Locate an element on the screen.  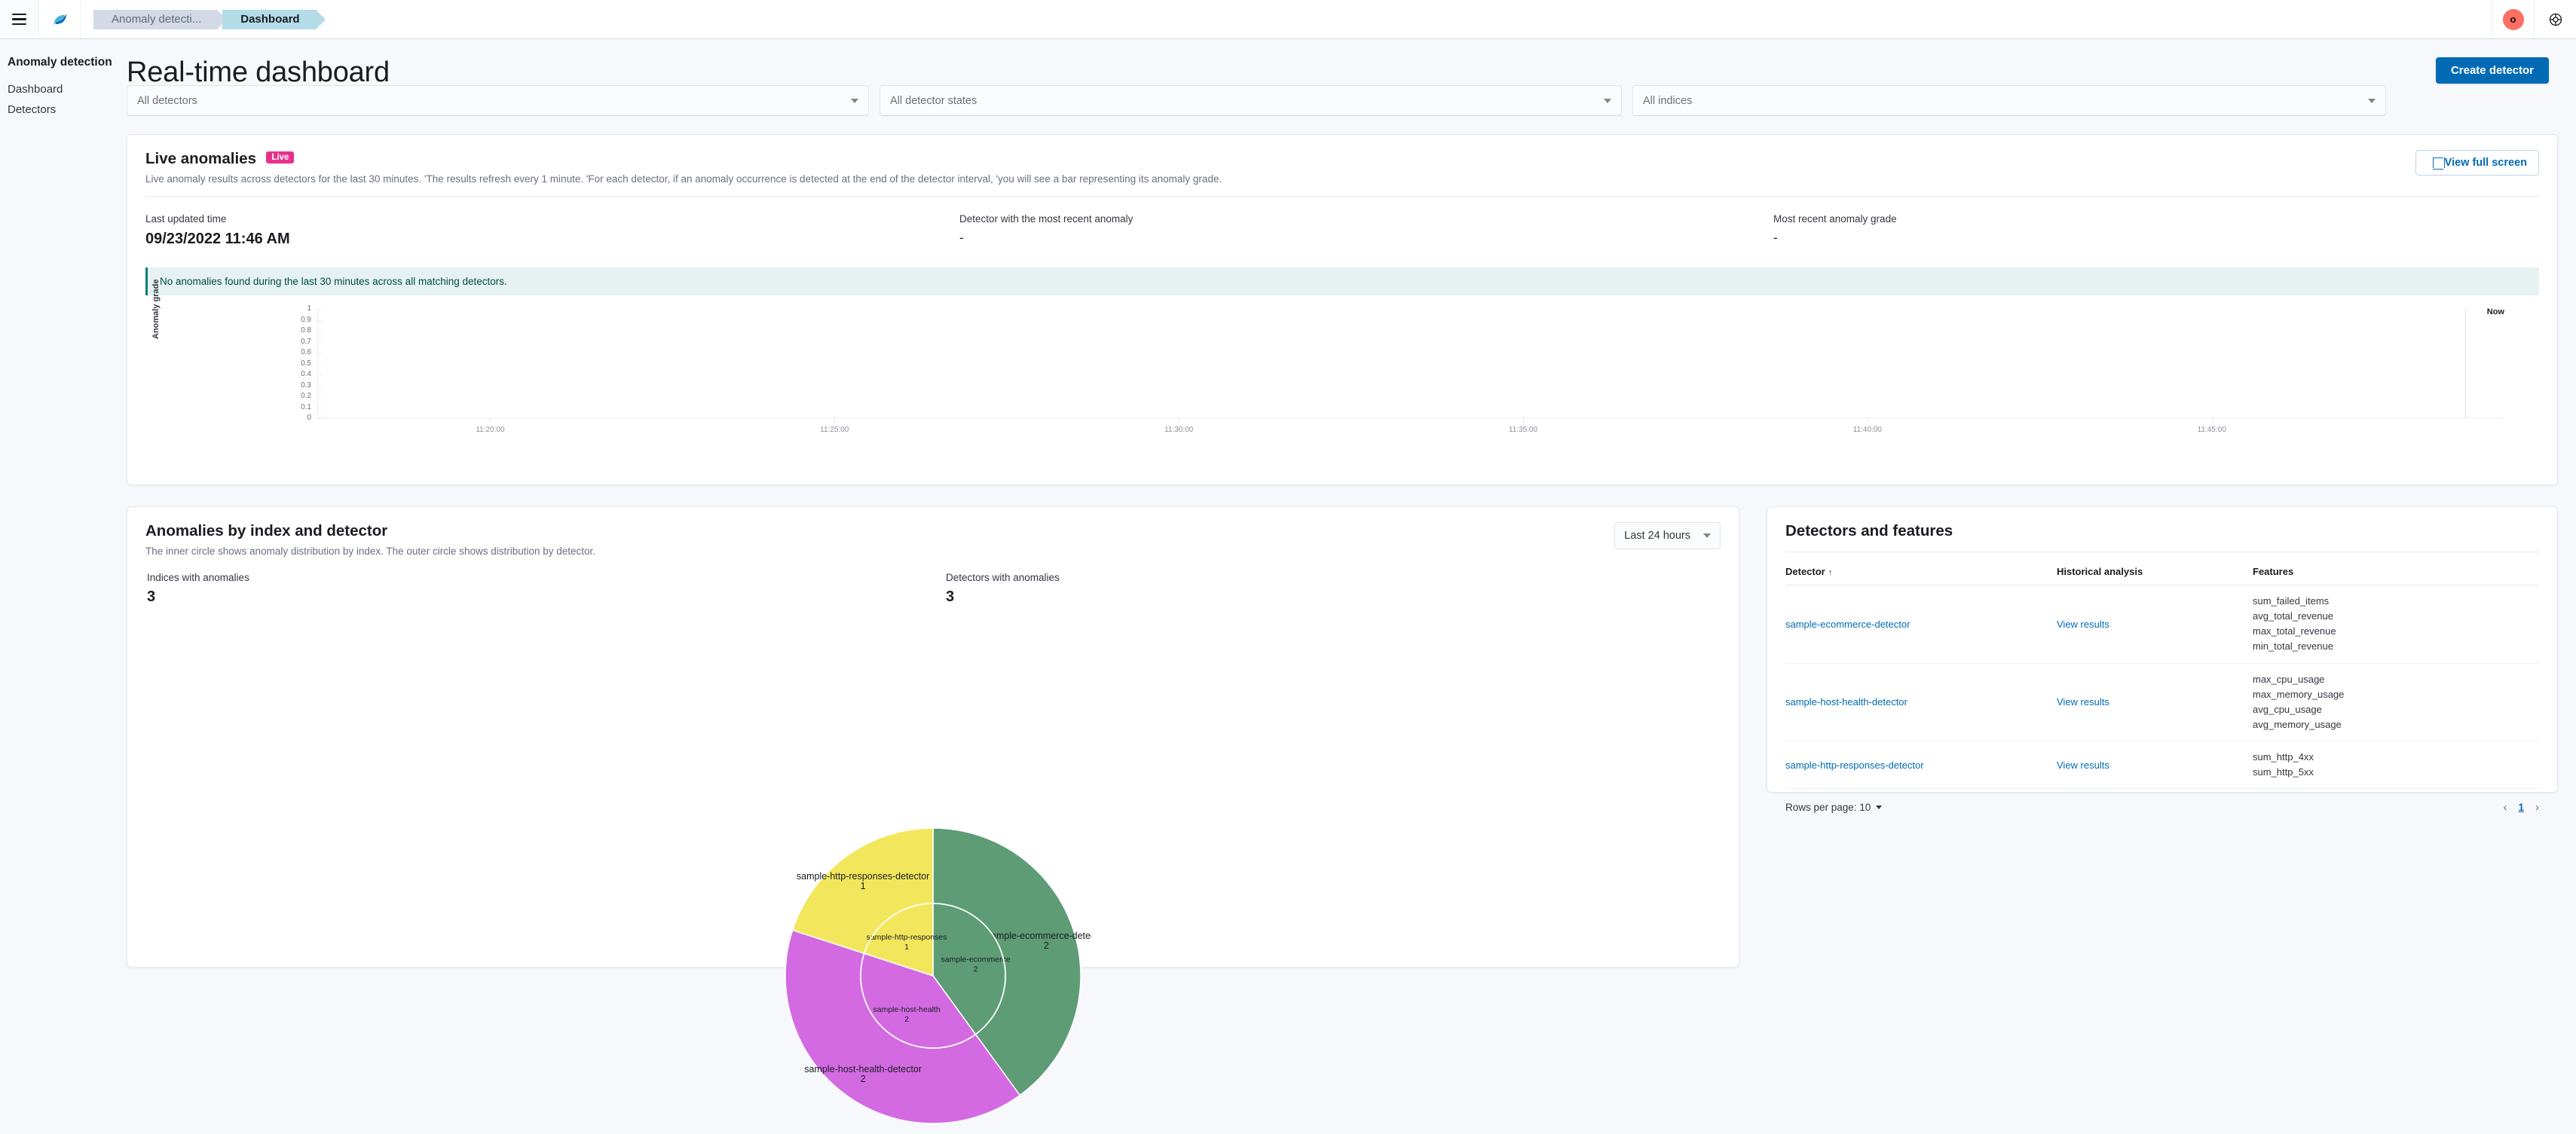
previous-page-button: ‹ is located at coordinates (2505, 807).